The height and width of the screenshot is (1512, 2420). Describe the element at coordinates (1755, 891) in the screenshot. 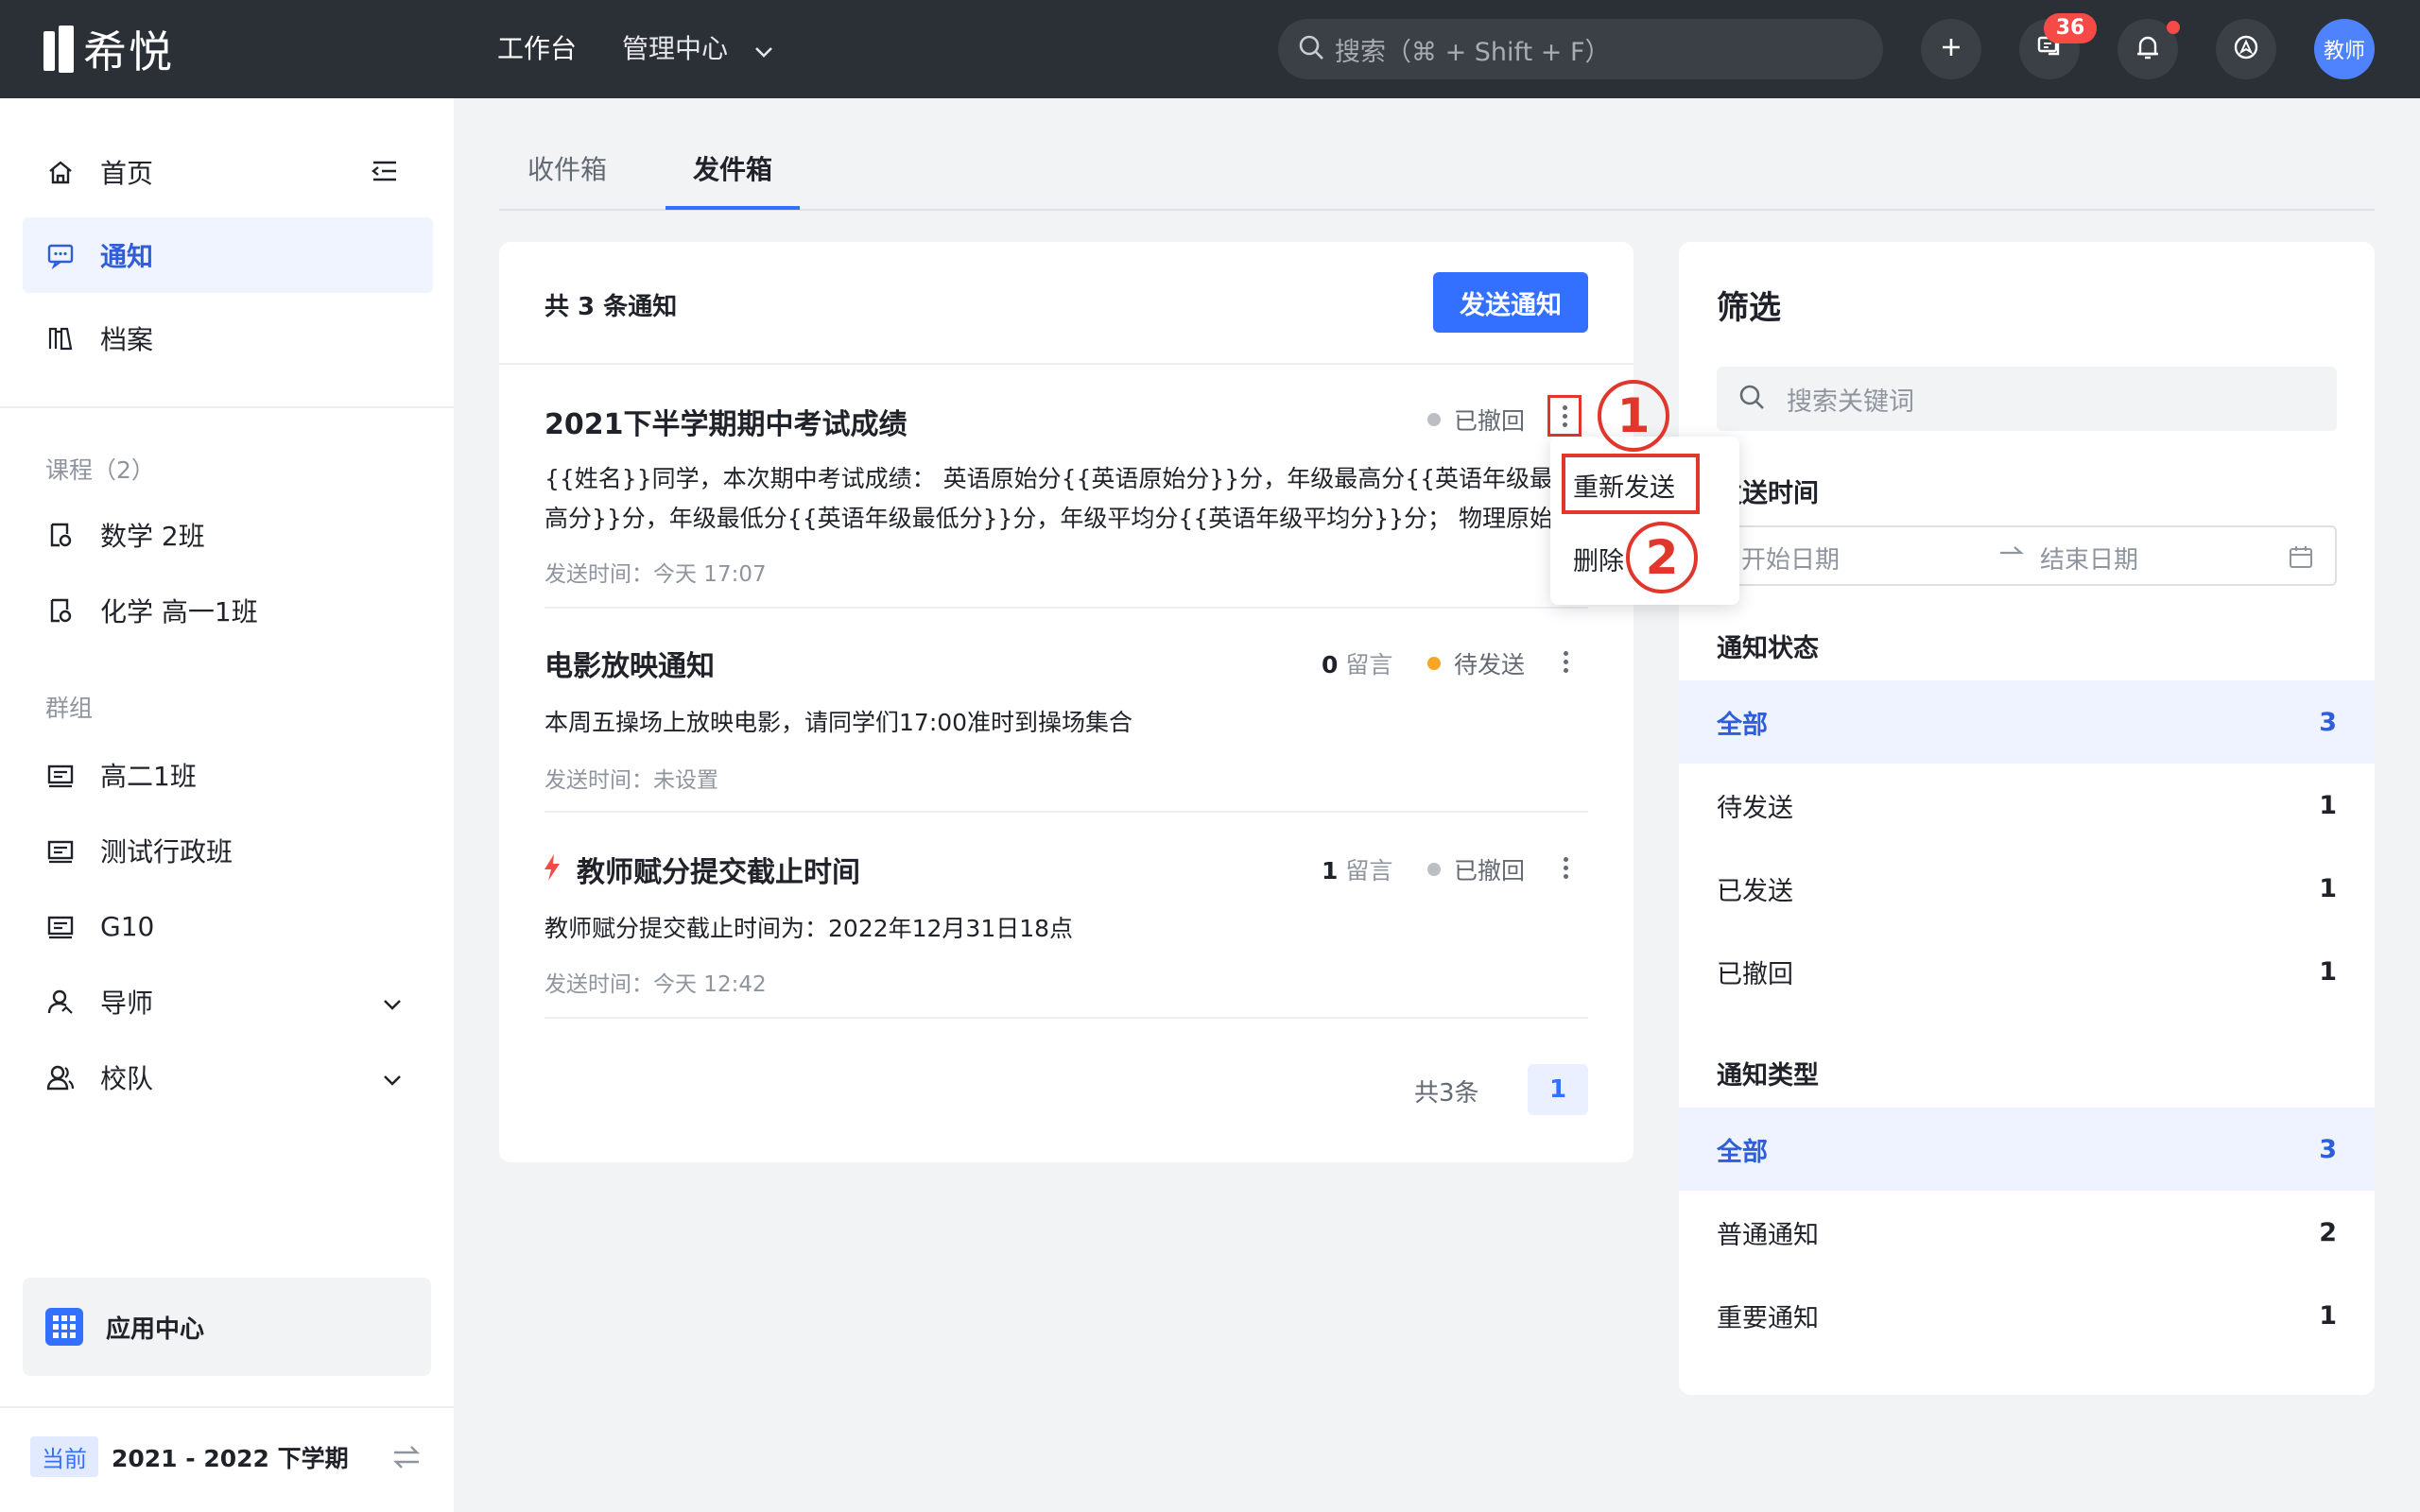

I see `option-label: 已发送` at that location.